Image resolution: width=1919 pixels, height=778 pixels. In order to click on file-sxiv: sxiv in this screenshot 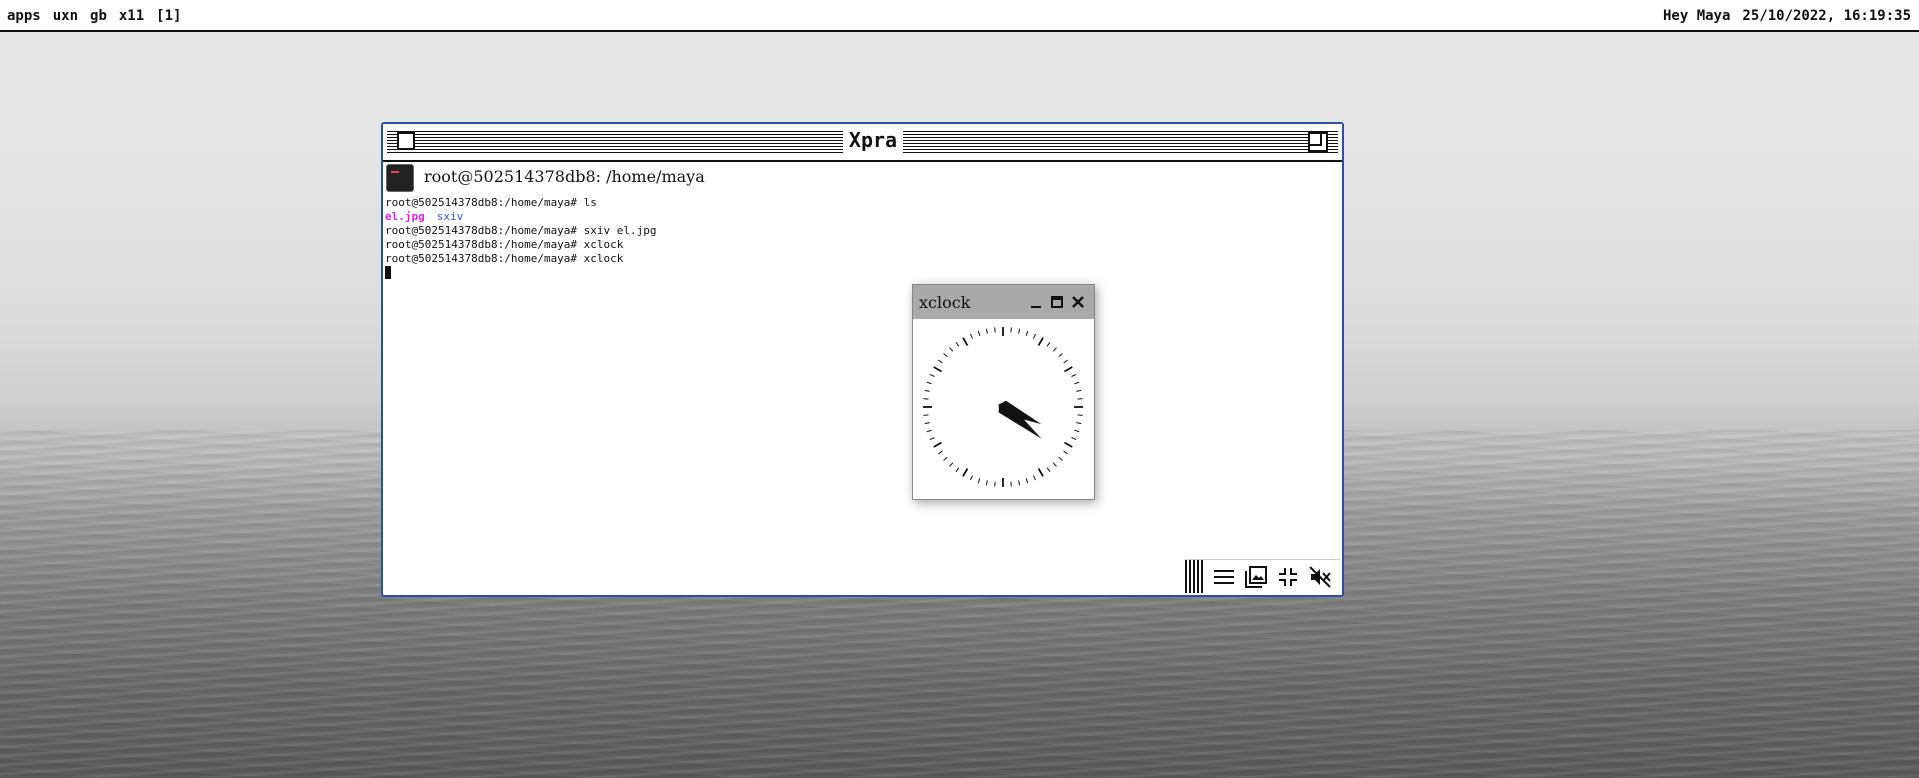, I will do `click(450, 216)`.